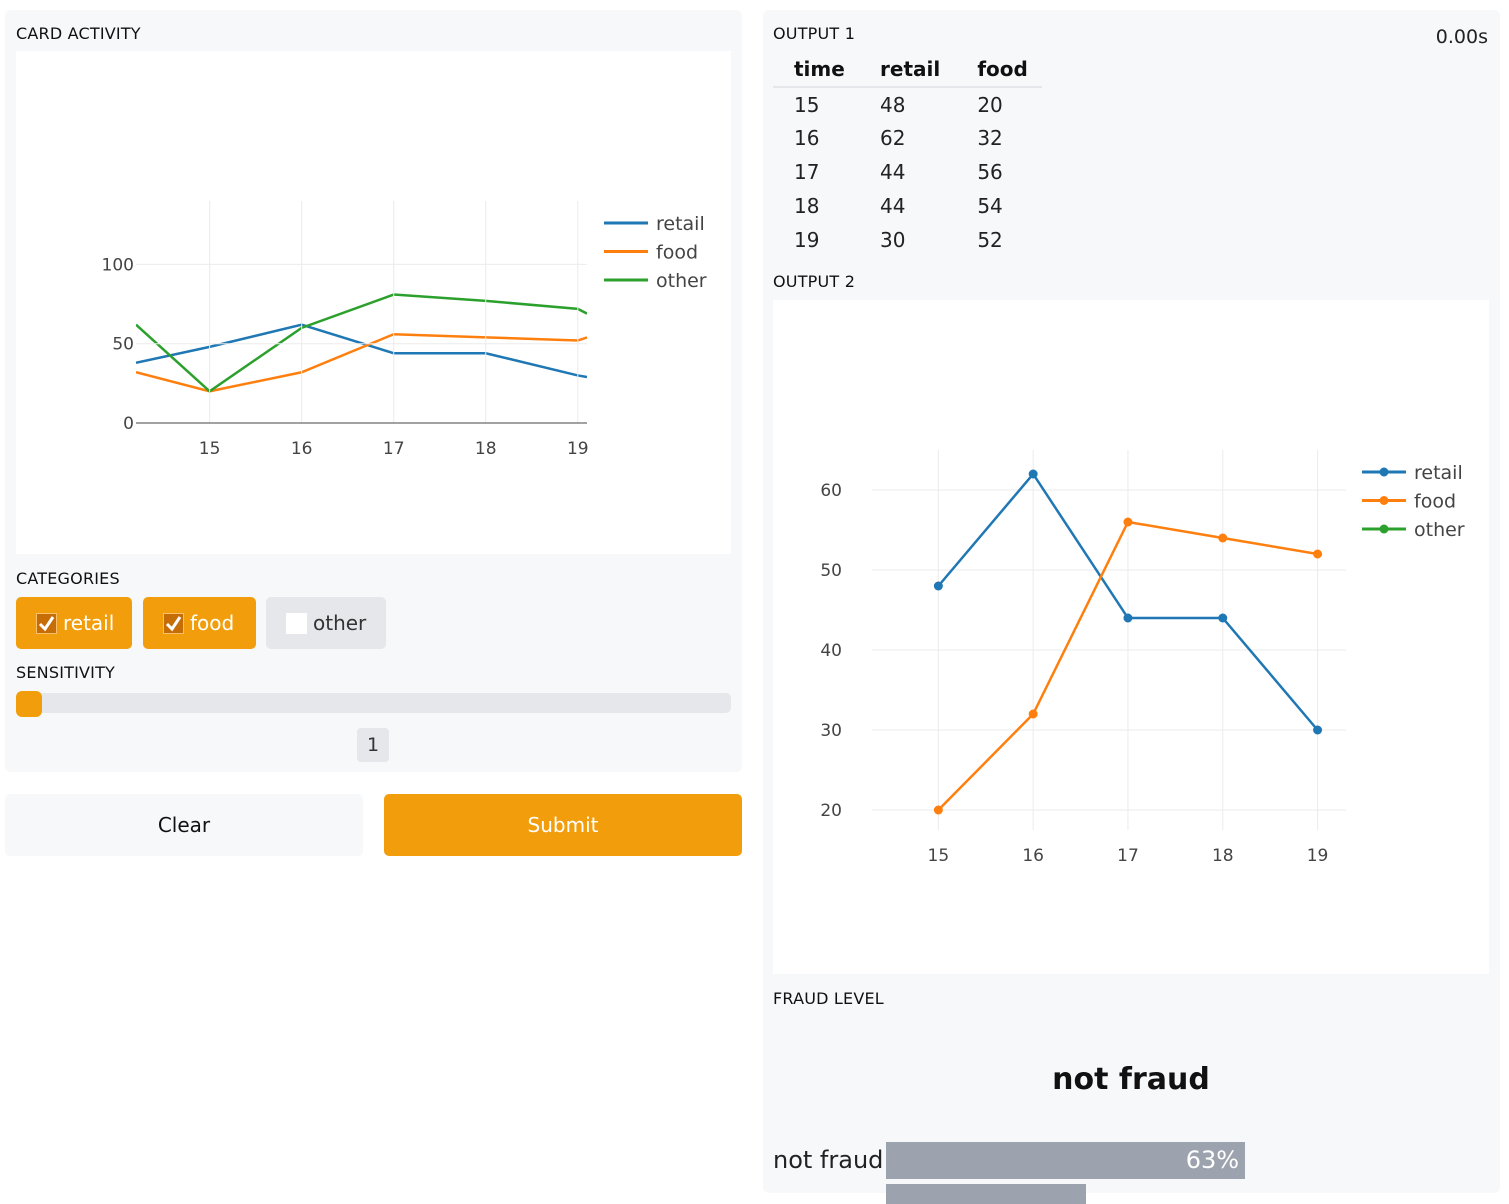 Image resolution: width=1509 pixels, height=1204 pixels. I want to click on output1-label: OUTPUT 1, so click(814, 33).